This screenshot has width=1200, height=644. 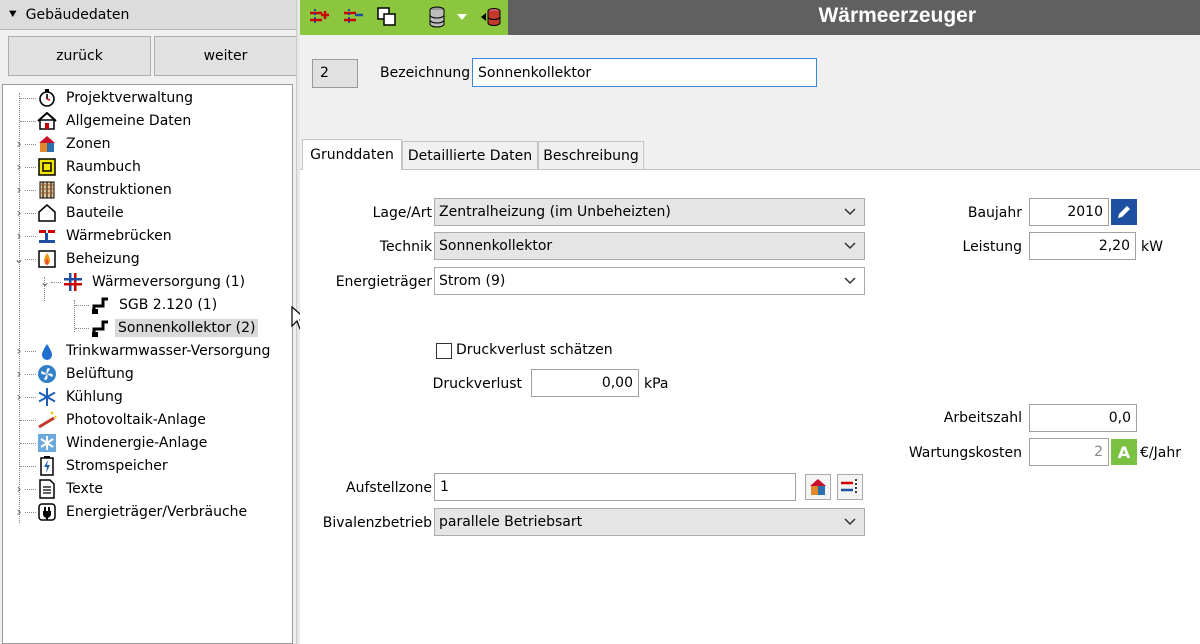 What do you see at coordinates (47, 489) in the screenshot?
I see `document-icon` at bounding box center [47, 489].